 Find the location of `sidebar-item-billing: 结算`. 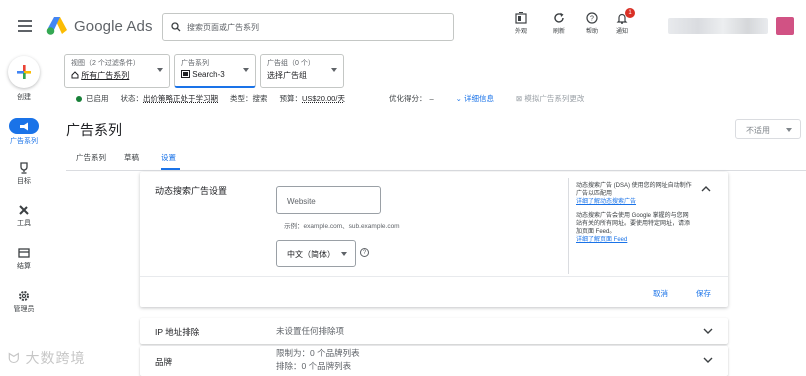

sidebar-item-billing: 结算 is located at coordinates (24, 259).